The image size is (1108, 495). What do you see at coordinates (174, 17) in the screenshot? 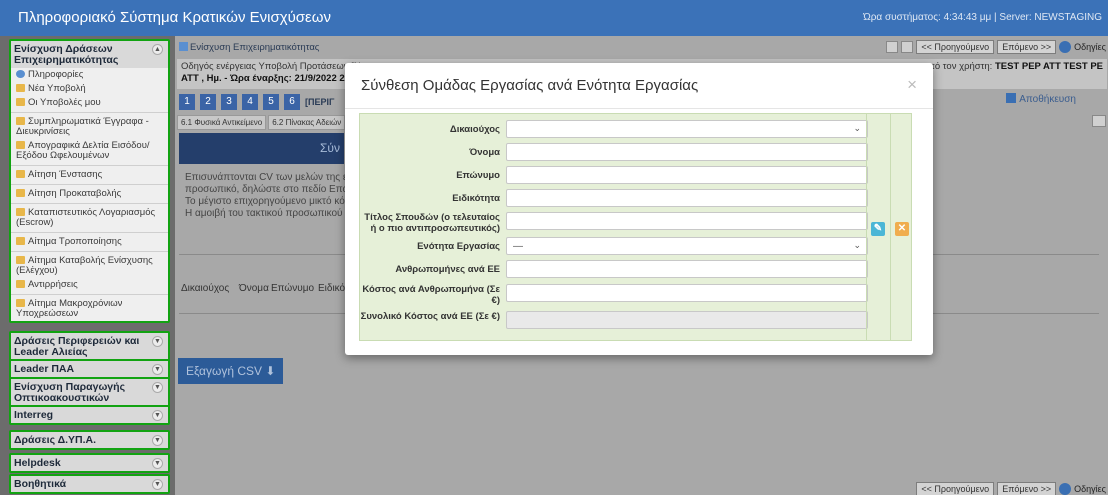
I see `app-title: Πληροφοριακό Σύστημα Κρατικών Ενισχύσεων` at bounding box center [174, 17].